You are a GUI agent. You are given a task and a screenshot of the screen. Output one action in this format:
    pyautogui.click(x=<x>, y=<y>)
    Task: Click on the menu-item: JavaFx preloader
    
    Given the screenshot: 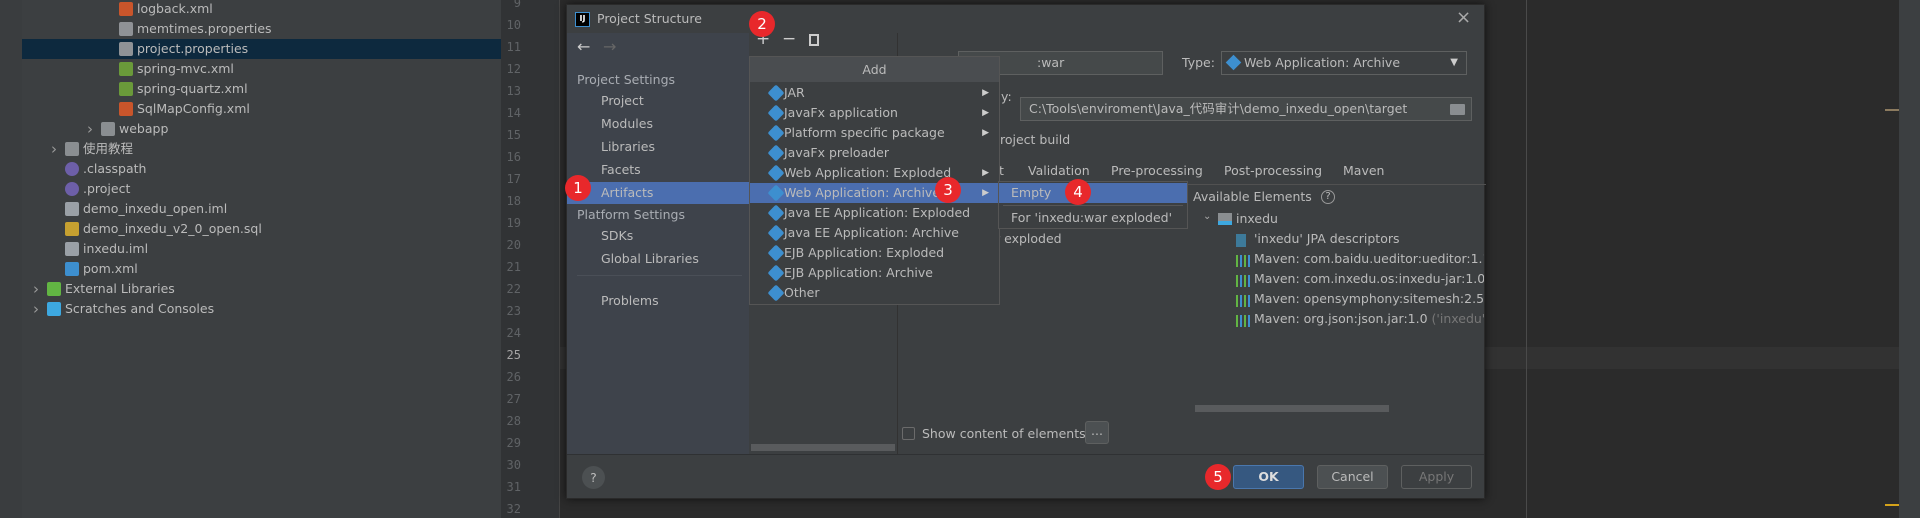 What is the action you would take?
    pyautogui.click(x=874, y=153)
    